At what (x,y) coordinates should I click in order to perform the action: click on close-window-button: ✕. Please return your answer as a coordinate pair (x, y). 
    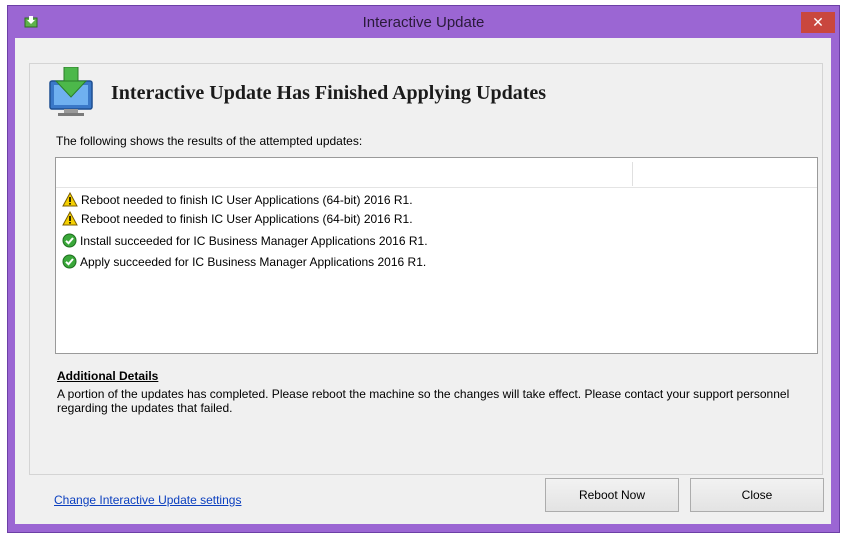
    Looking at the image, I should click on (818, 22).